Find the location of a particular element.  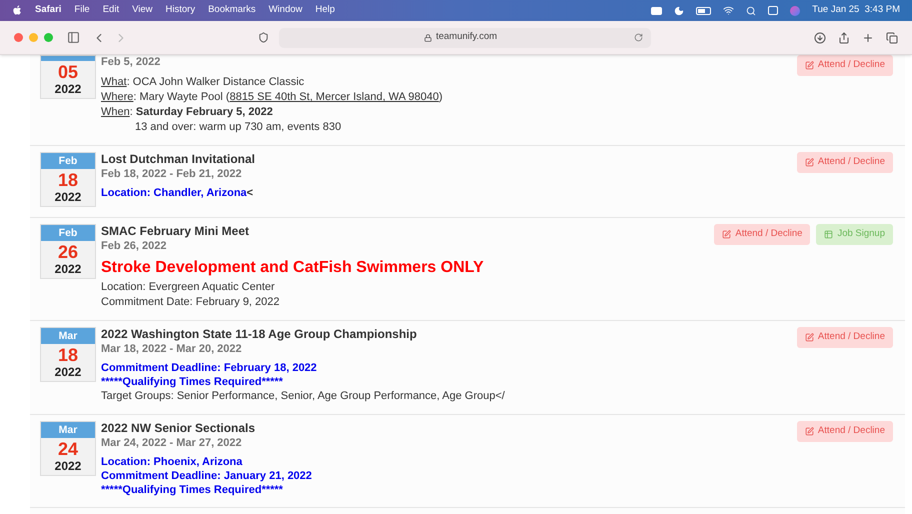

event-title: 2022 NW Senior Sectionals is located at coordinates (178, 428).